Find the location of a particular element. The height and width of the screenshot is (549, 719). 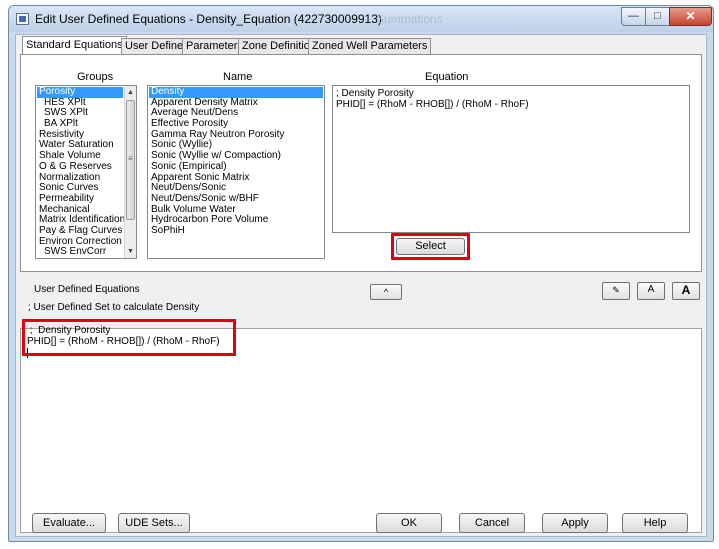

groups-list-item: Permeability is located at coordinates (80, 199).